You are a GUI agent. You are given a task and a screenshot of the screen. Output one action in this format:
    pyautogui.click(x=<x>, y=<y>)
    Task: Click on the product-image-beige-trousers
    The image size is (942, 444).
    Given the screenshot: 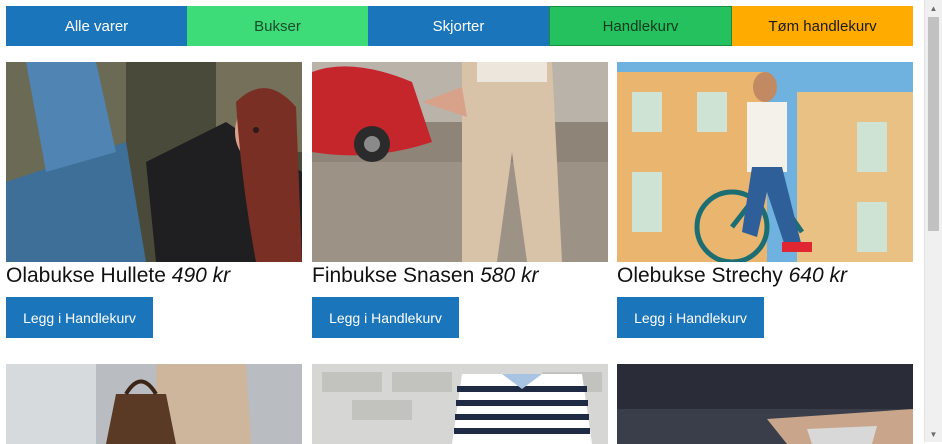 What is the action you would take?
    pyautogui.click(x=460, y=162)
    